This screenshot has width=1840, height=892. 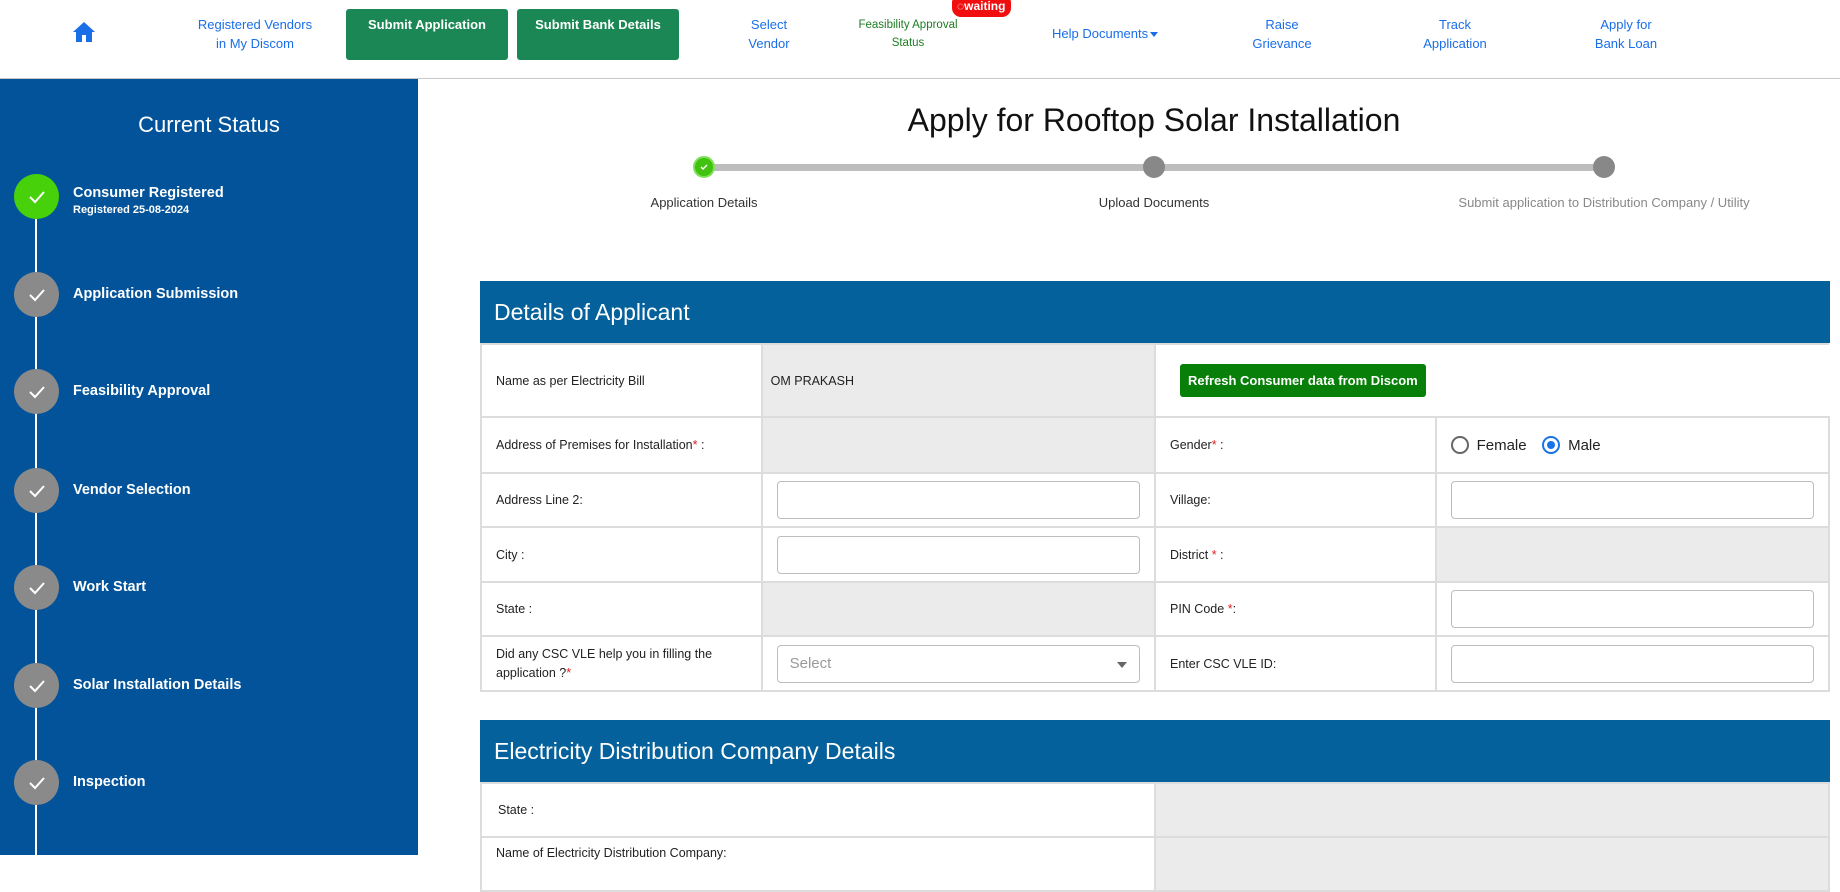 I want to click on female-label: Female, so click(x=1501, y=445).